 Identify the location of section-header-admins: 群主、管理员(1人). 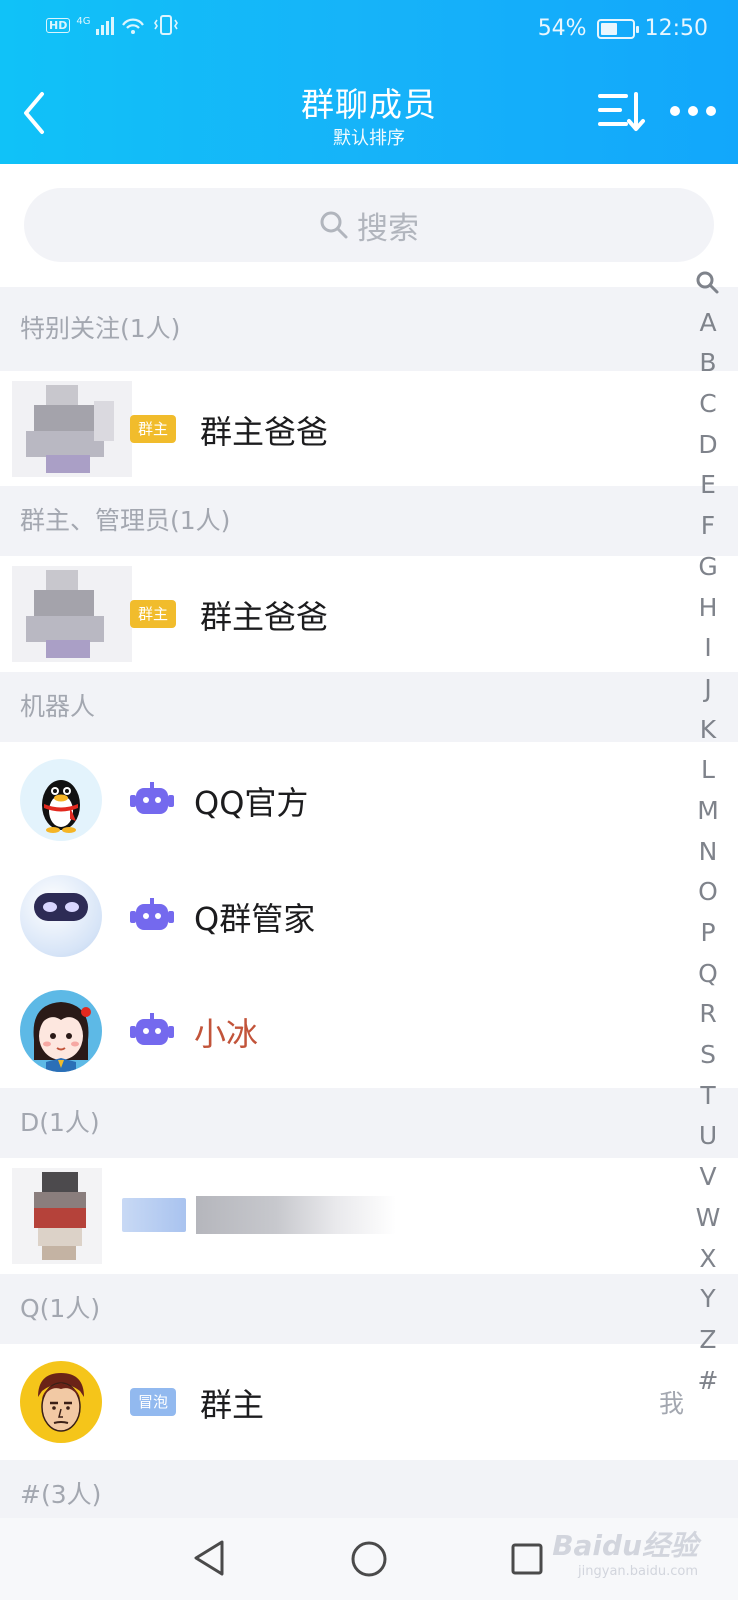
(369, 521).